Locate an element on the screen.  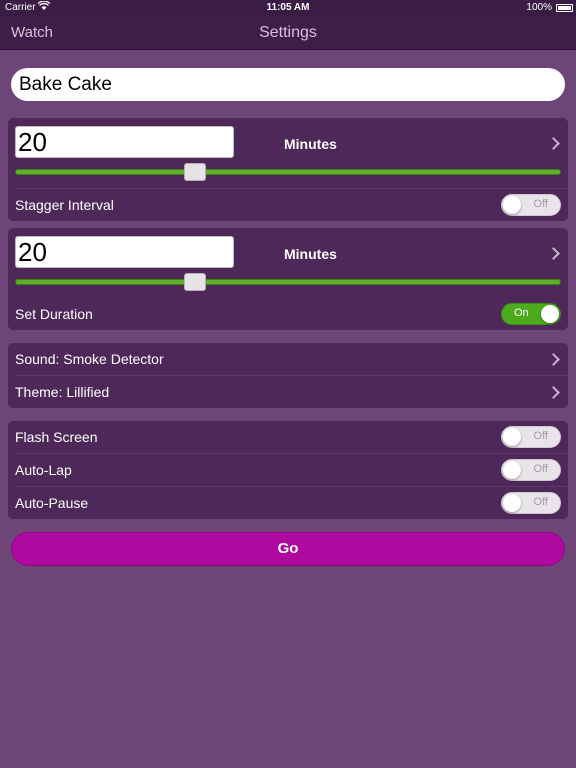
battery-icon is located at coordinates (564, 8).